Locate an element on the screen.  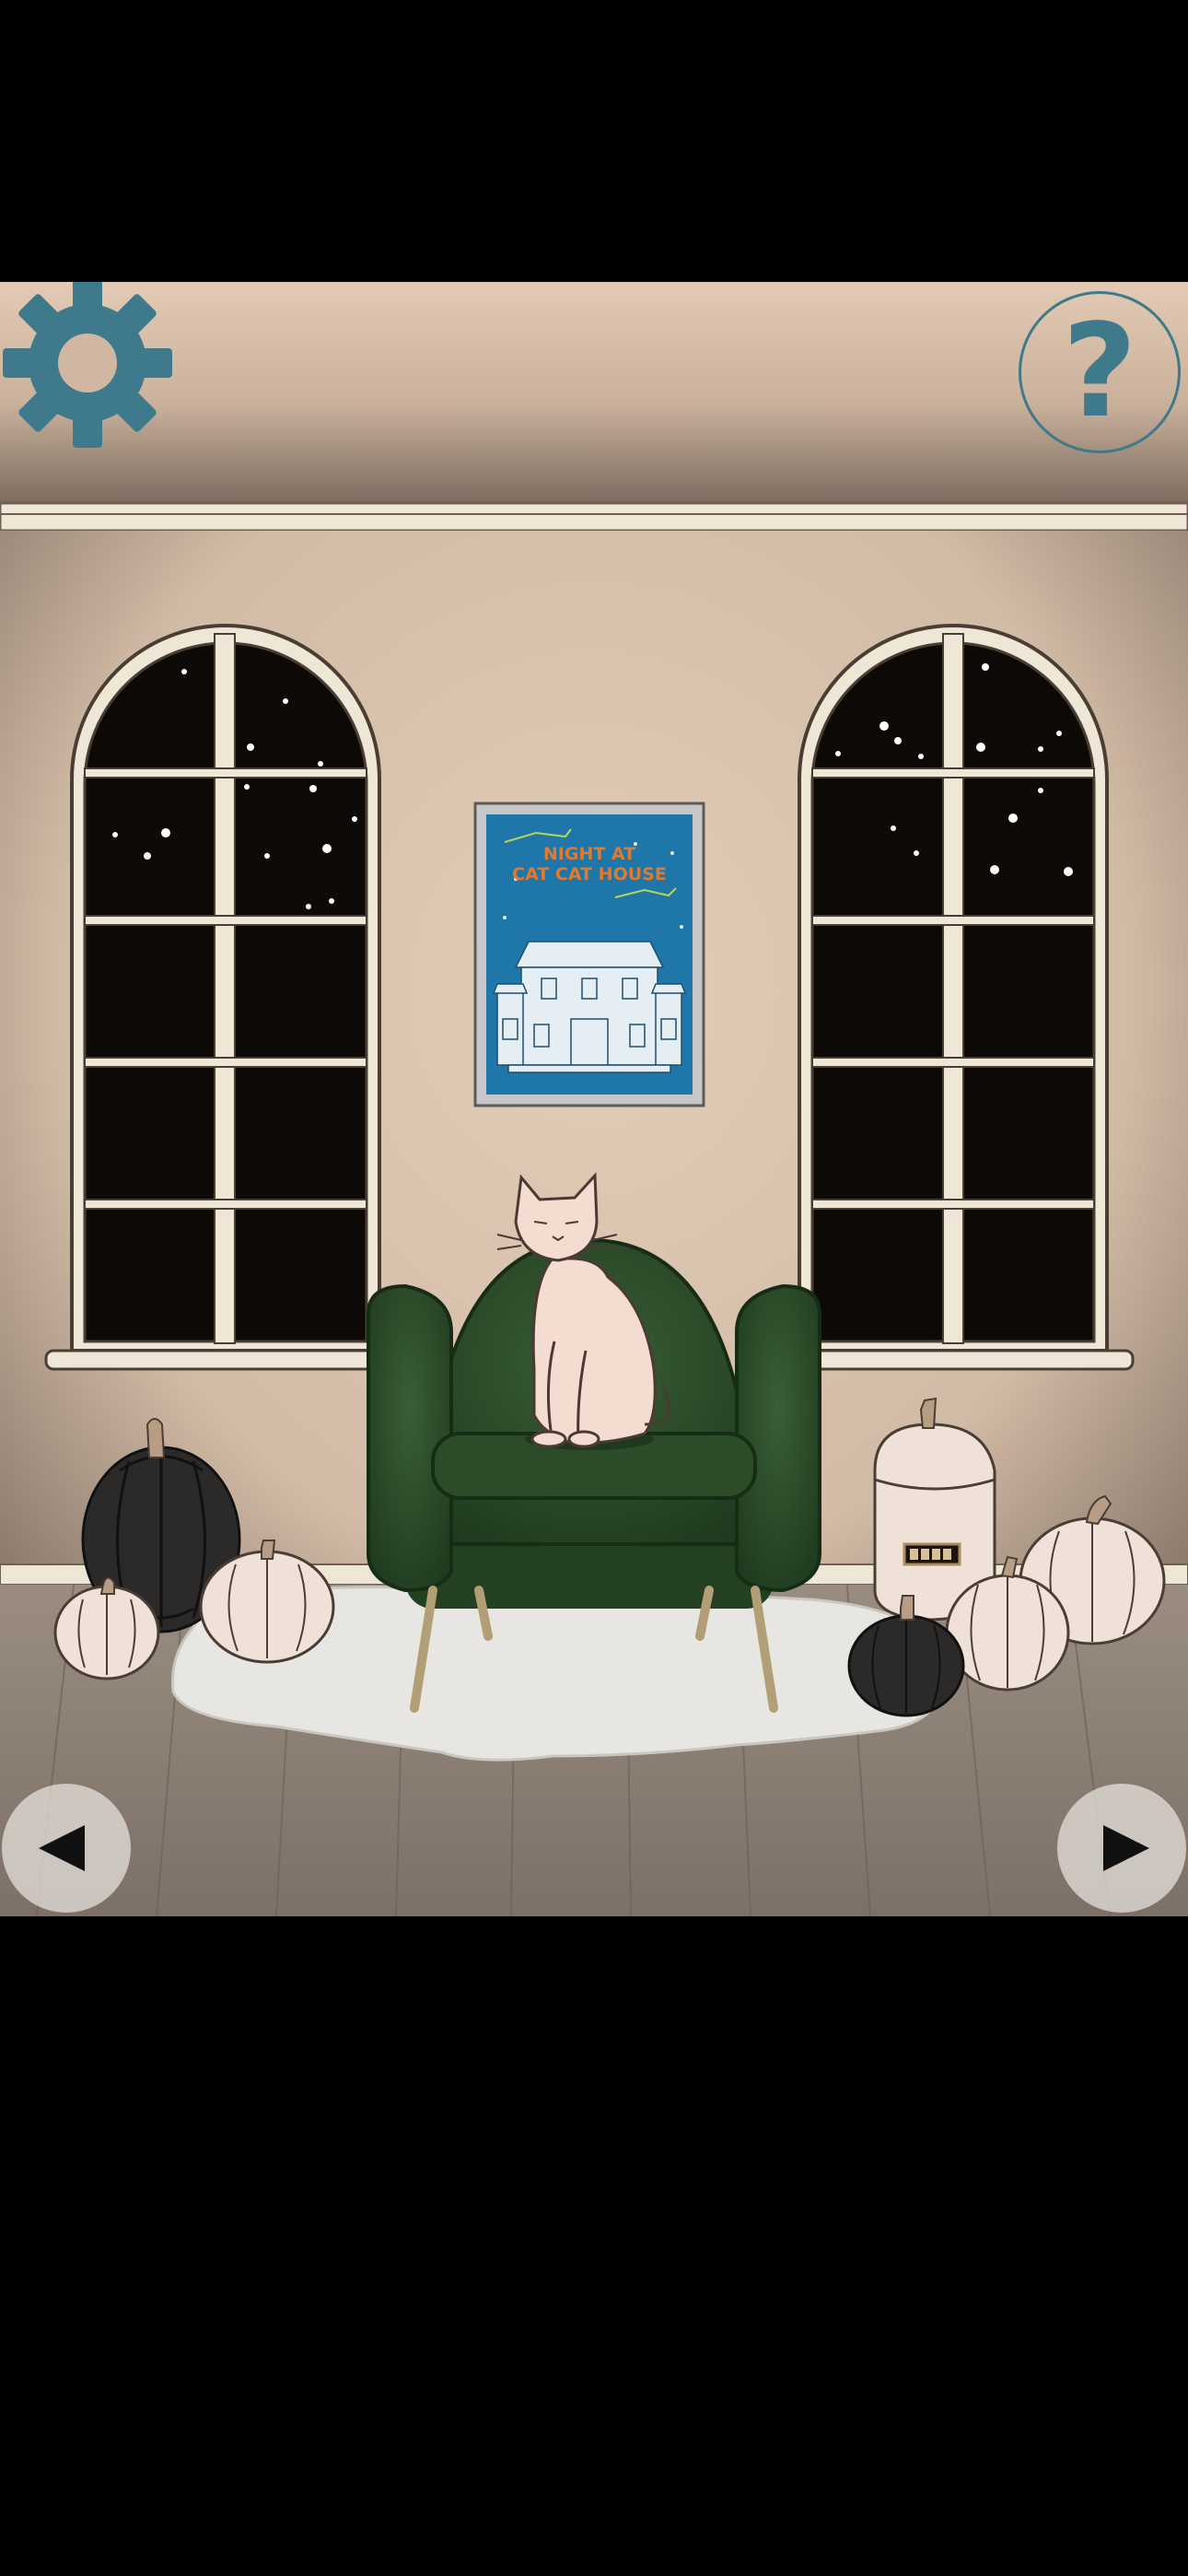
help-button: ? is located at coordinates (1100, 372).